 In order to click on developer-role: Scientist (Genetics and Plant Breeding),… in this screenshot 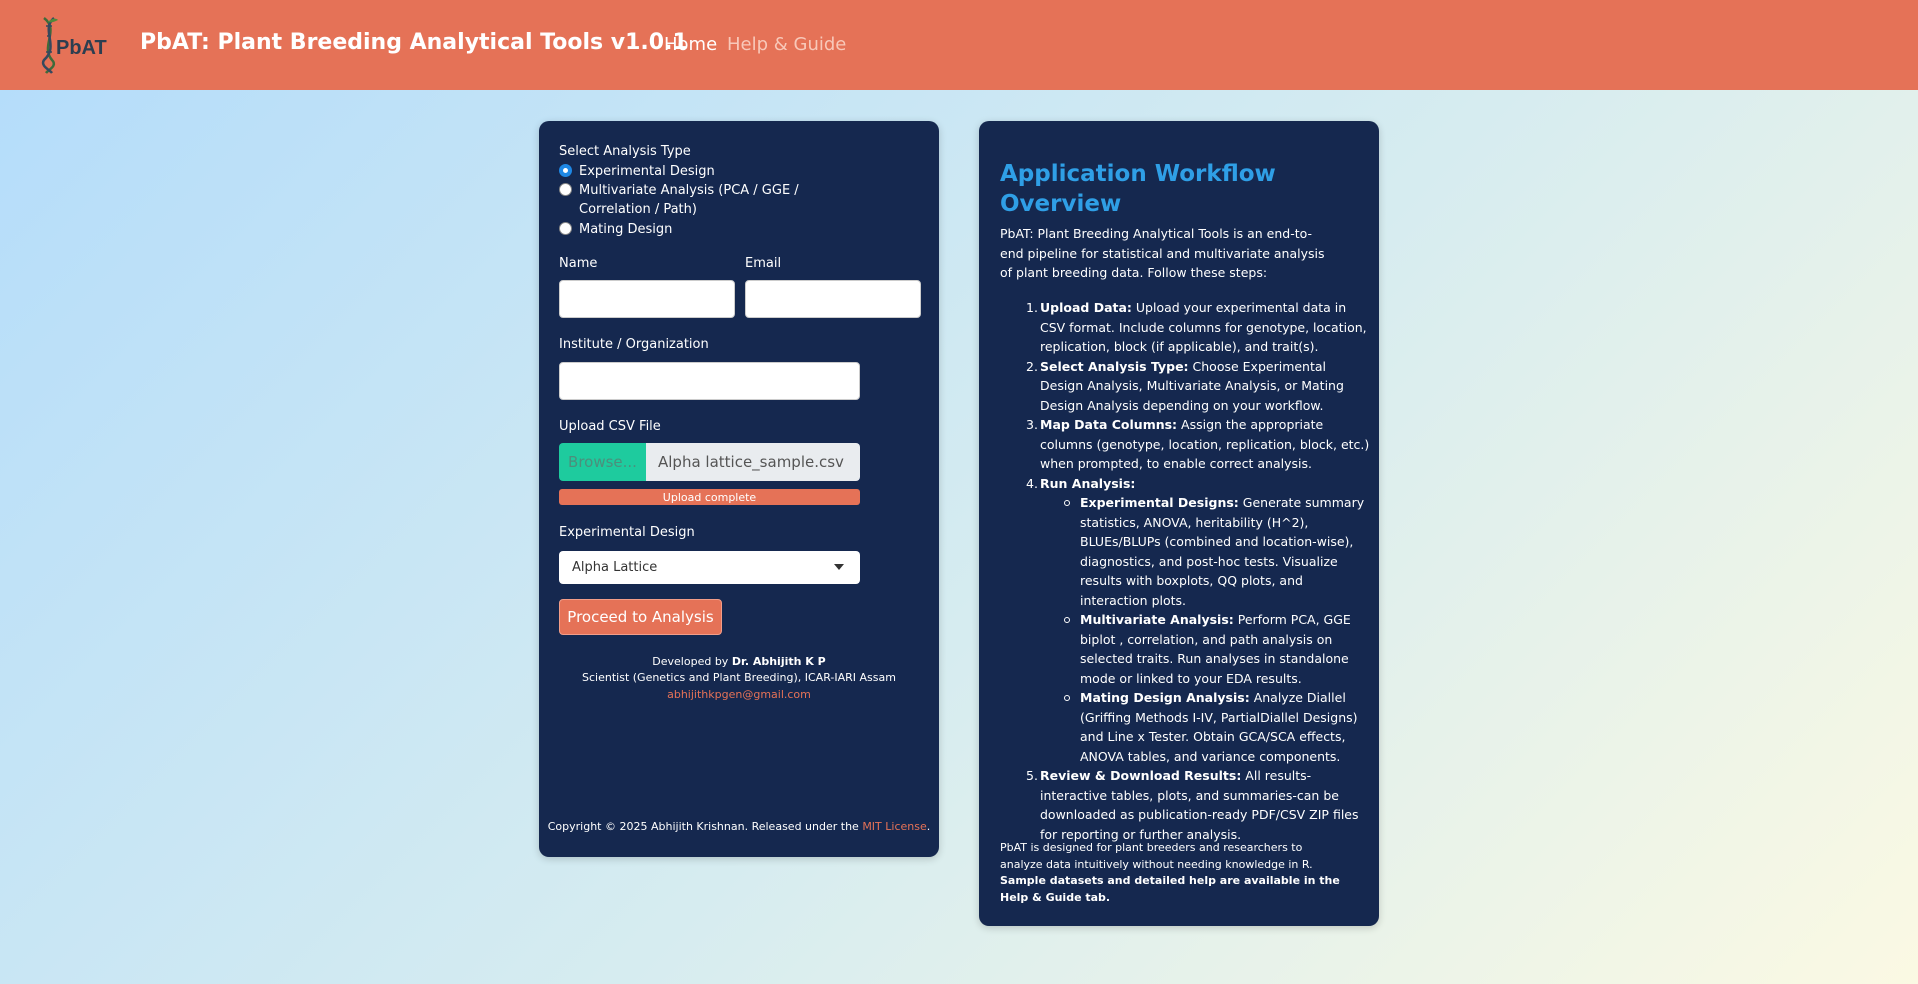, I will do `click(739, 677)`.